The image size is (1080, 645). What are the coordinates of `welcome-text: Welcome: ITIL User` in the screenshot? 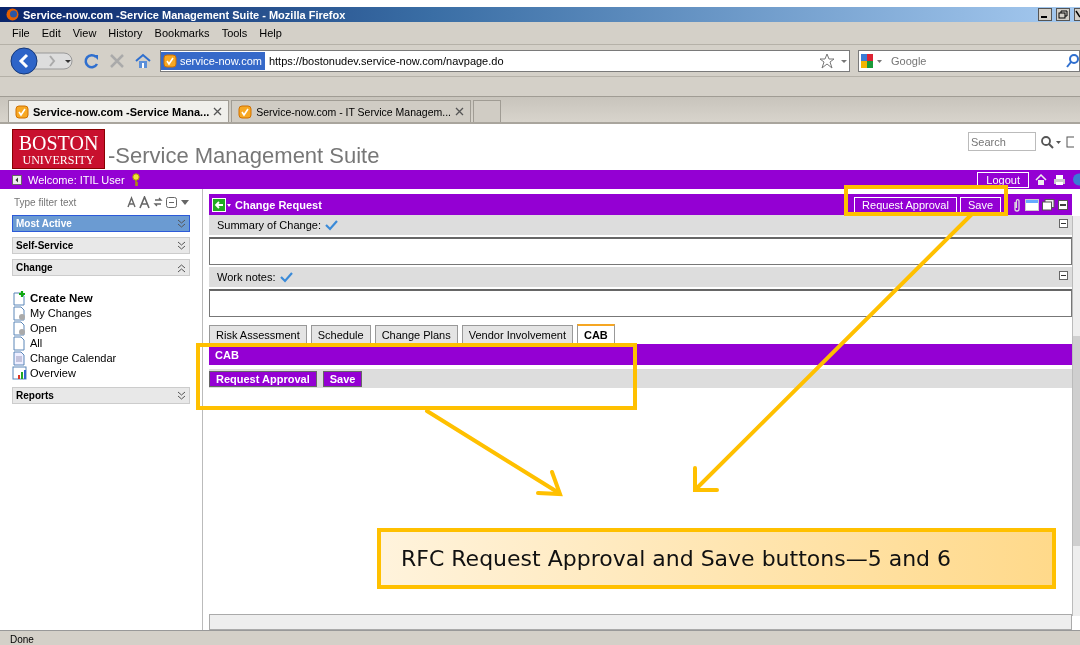 It's located at (76, 179).